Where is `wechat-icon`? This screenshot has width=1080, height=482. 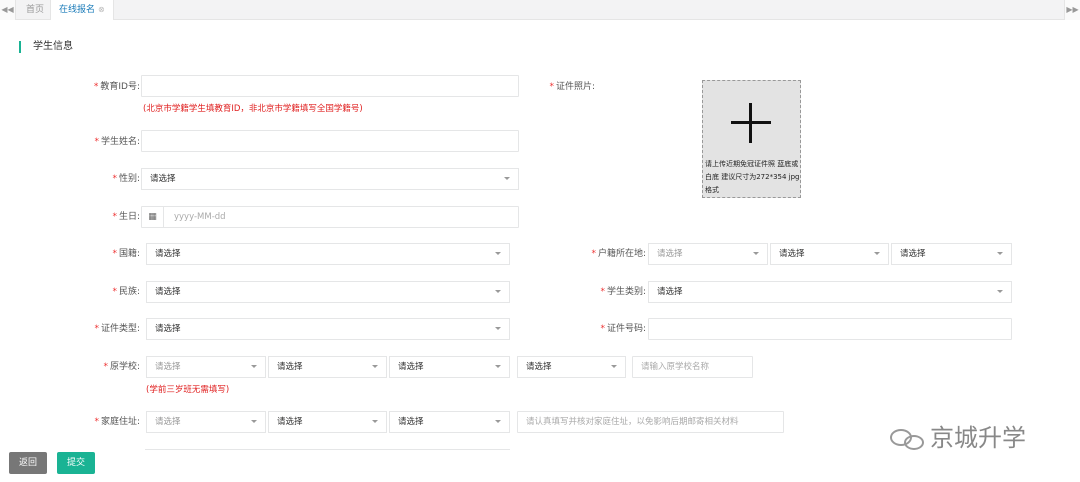
wechat-icon is located at coordinates (908, 439).